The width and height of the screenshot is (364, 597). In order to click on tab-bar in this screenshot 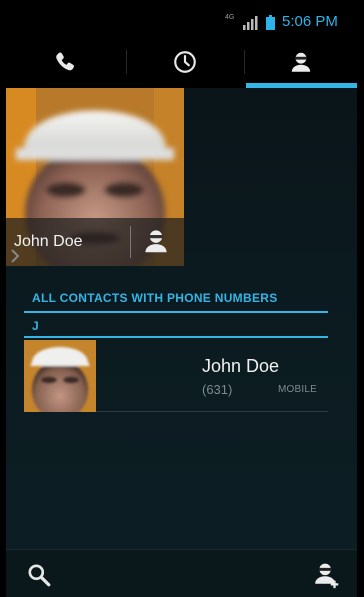, I will do `click(181, 62)`.